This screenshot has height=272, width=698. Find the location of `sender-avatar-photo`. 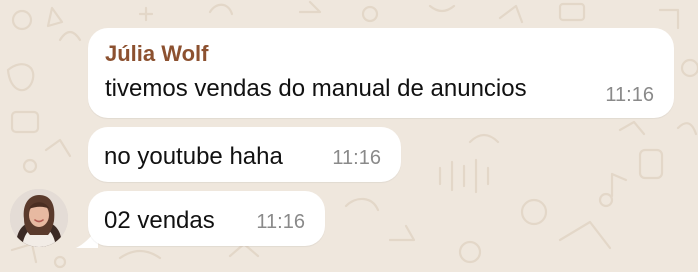

sender-avatar-photo is located at coordinates (39, 218).